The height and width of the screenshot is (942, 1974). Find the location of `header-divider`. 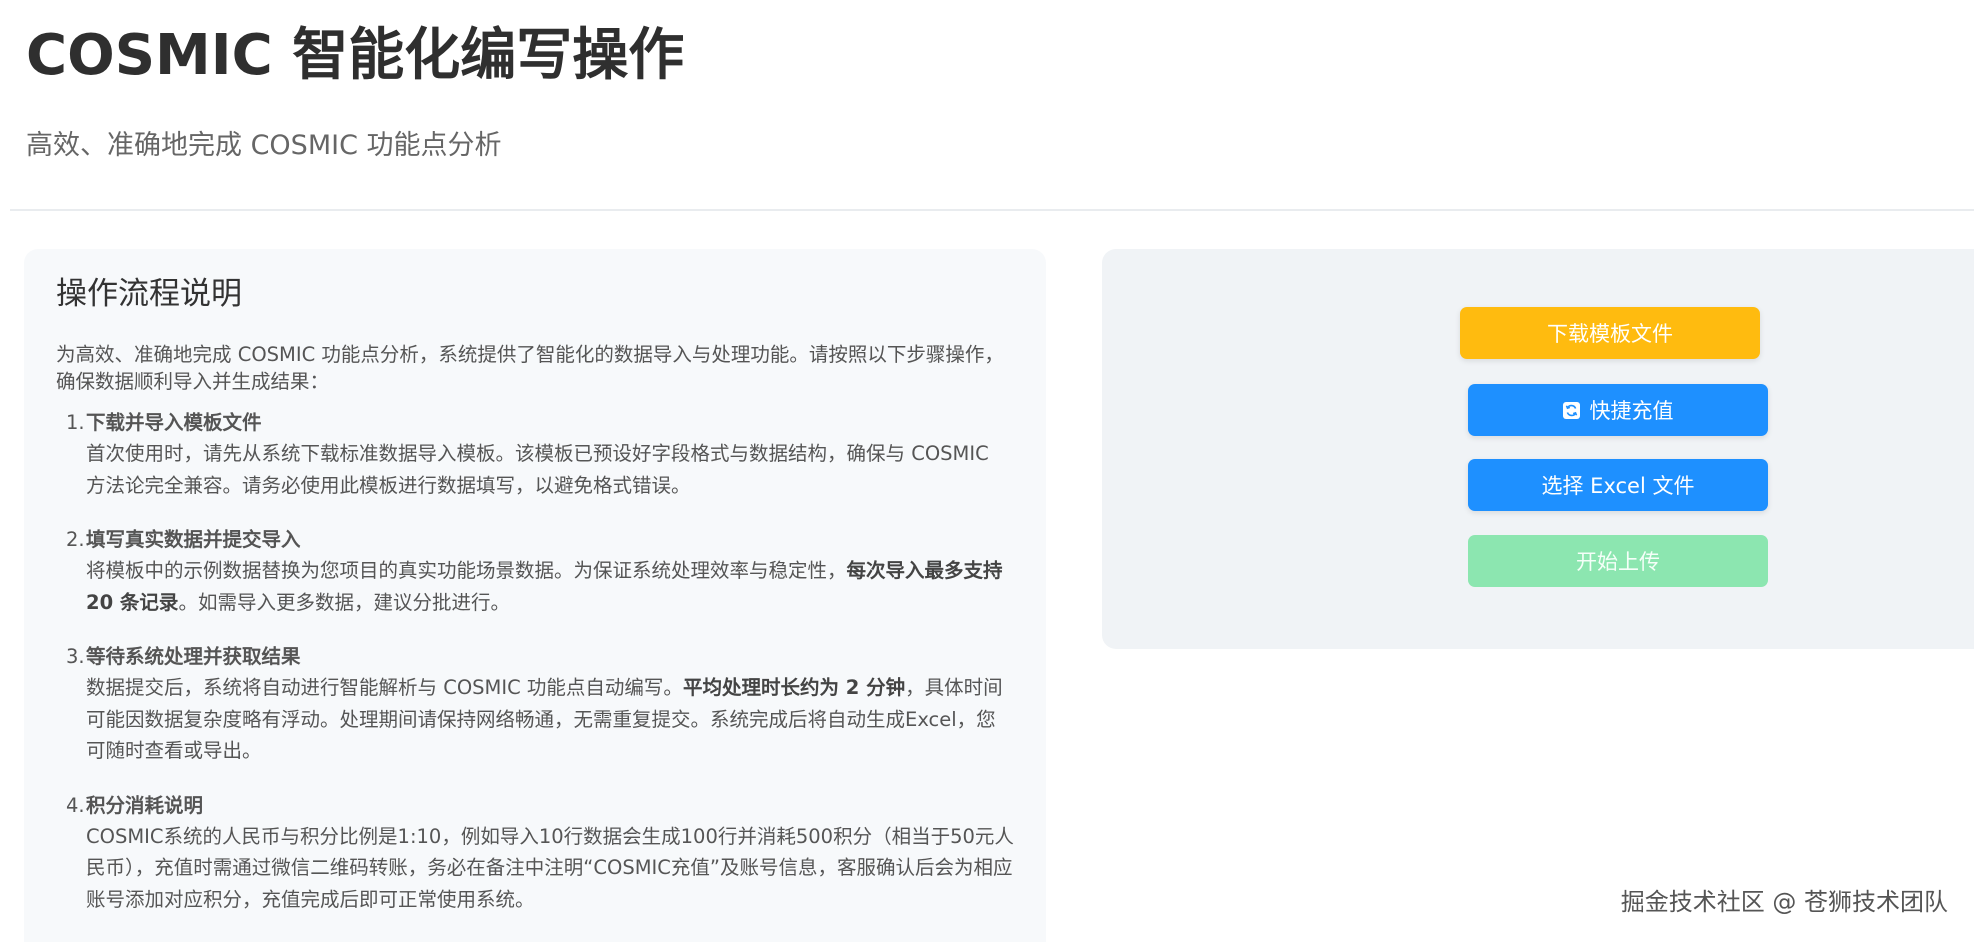

header-divider is located at coordinates (992, 210).